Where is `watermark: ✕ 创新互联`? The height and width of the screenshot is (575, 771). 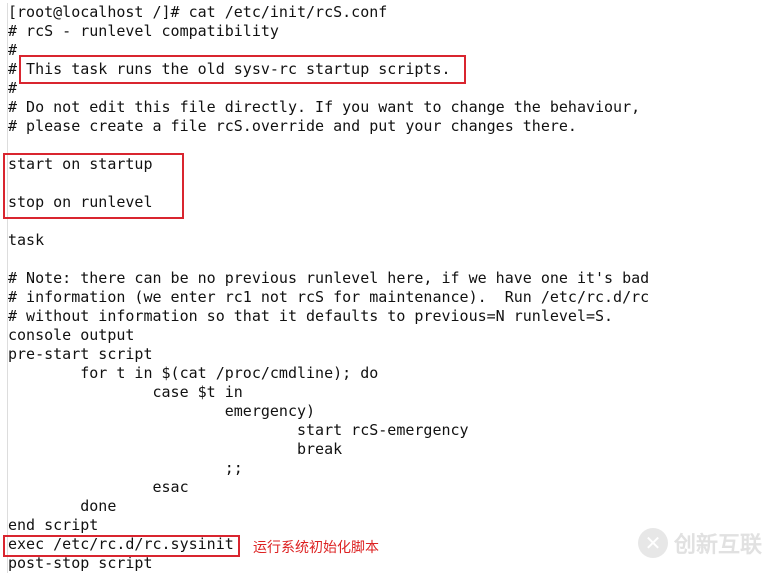
watermark: ✕ 创新互联 is located at coordinates (700, 543).